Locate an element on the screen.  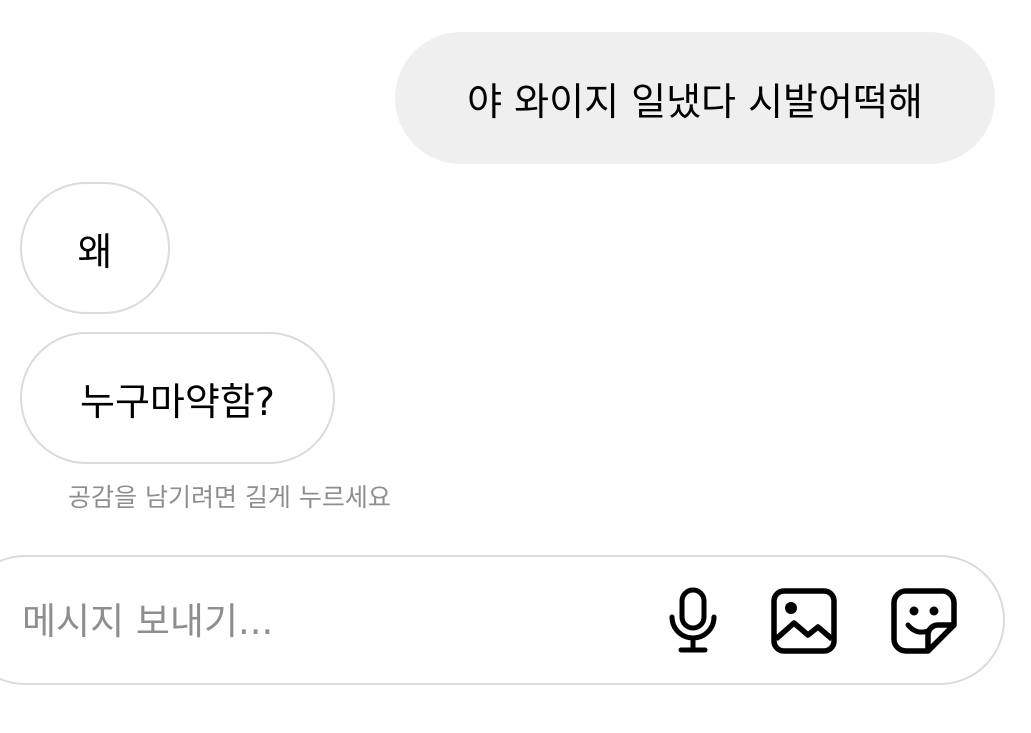
sticker-button is located at coordinates (924, 621).